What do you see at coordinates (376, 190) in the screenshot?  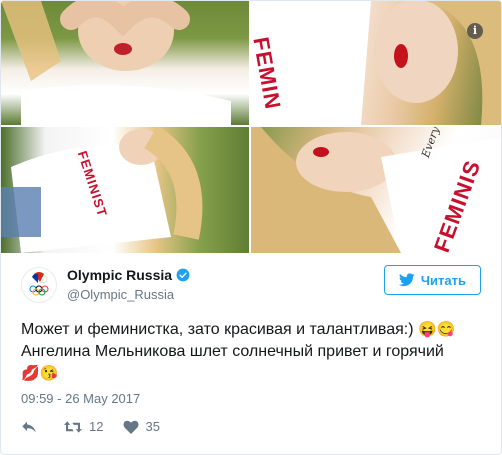 I see `photo-4: Every day FEMINIS` at bounding box center [376, 190].